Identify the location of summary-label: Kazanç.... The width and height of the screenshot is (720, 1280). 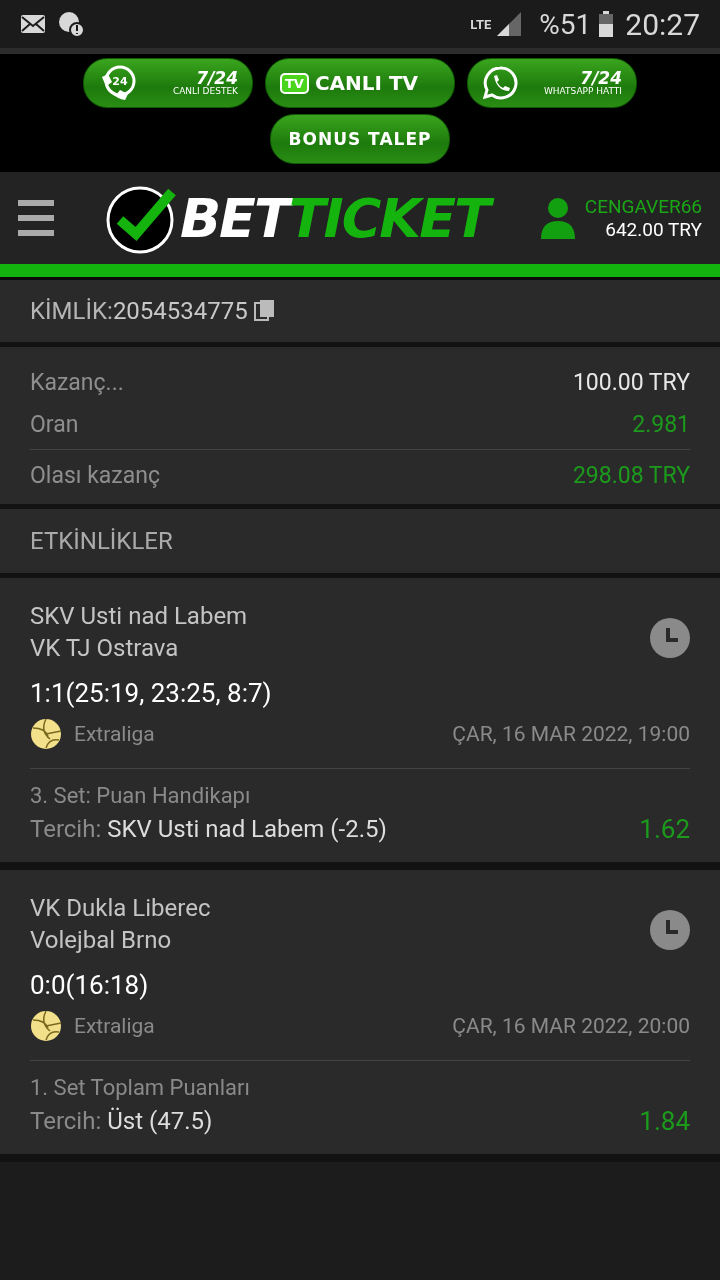
(77, 382).